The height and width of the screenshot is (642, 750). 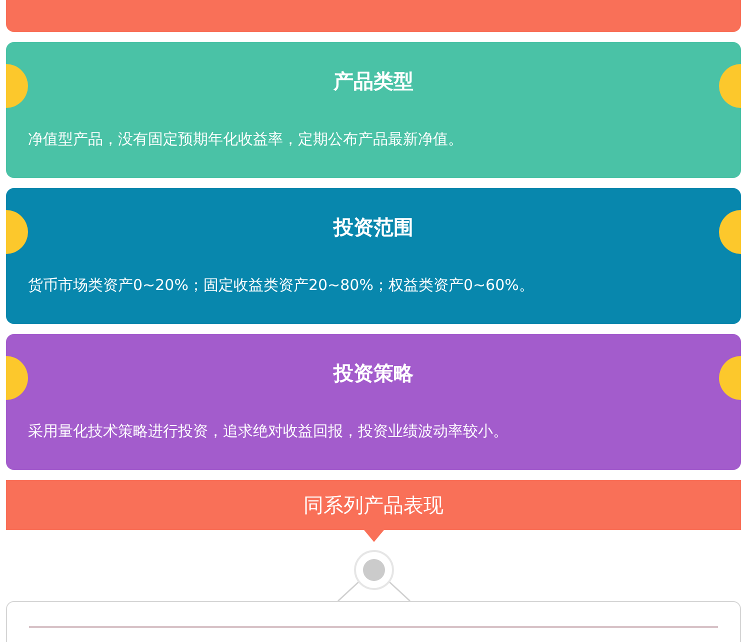 I want to click on card-title: 投资范围, so click(x=374, y=227).